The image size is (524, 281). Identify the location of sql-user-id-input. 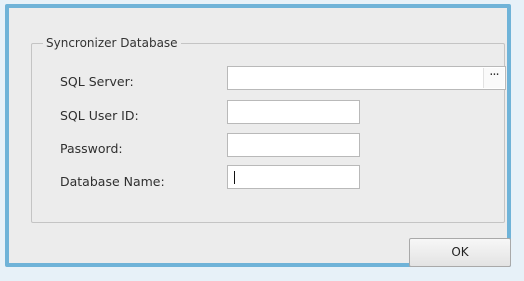
(293, 112).